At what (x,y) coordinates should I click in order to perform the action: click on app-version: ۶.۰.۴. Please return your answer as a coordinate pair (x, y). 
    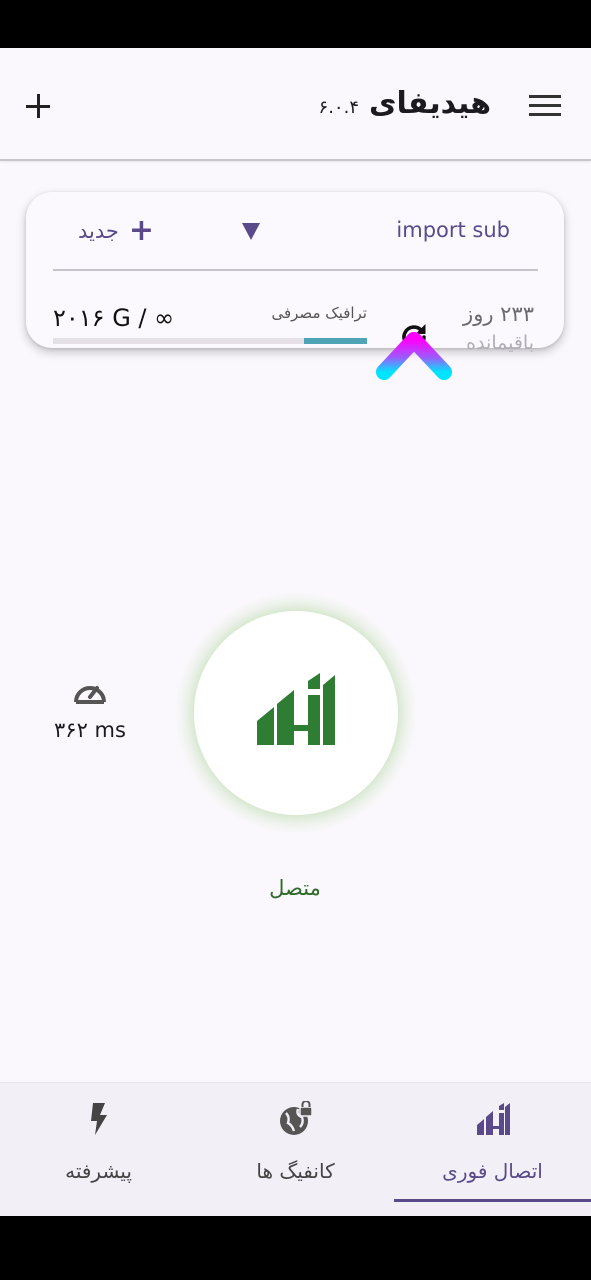
    Looking at the image, I should click on (338, 107).